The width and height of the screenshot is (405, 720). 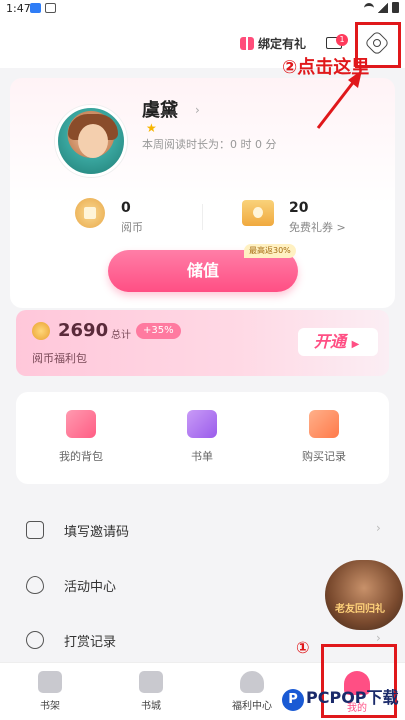 What do you see at coordinates (369, 7) in the screenshot?
I see `wifi-icon` at bounding box center [369, 7].